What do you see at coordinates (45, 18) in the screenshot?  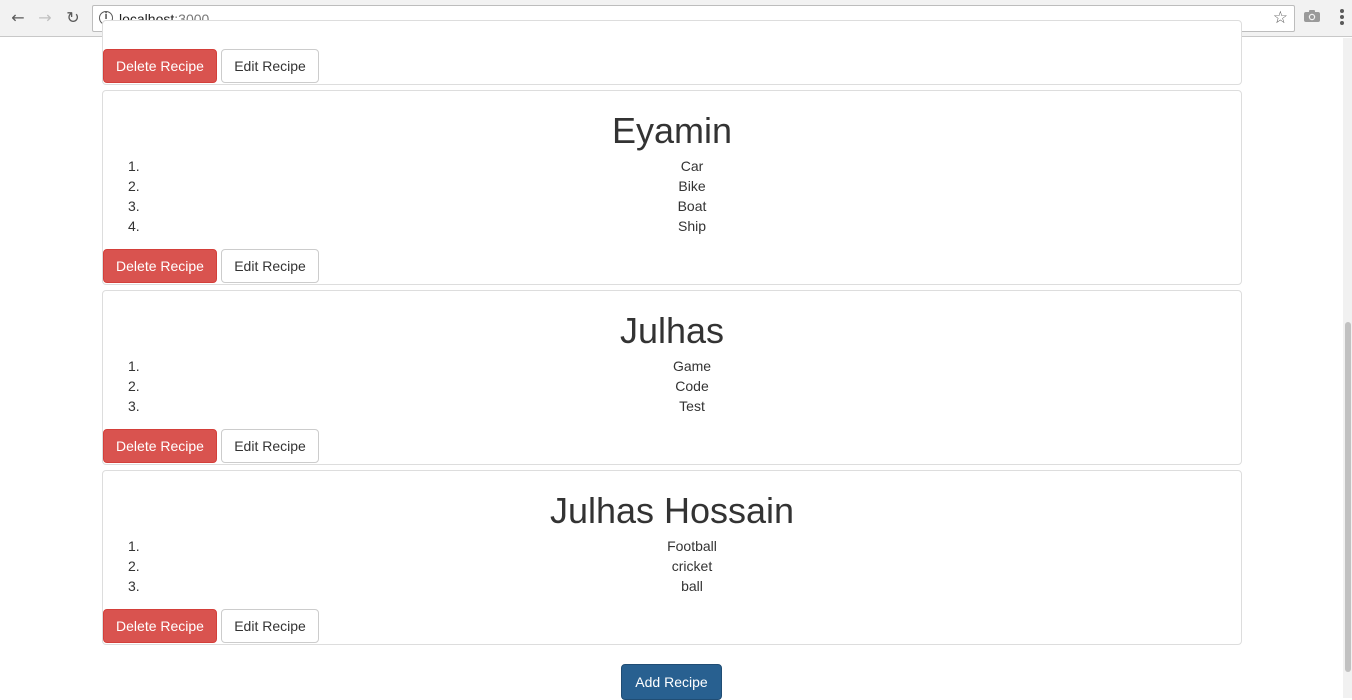 I see `forward-icon: →` at bounding box center [45, 18].